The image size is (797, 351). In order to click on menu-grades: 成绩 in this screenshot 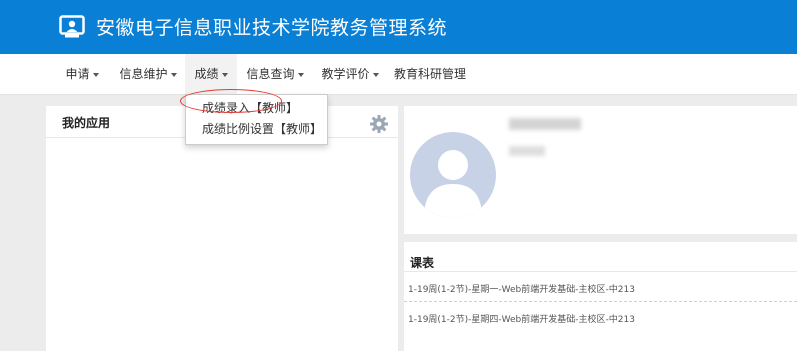, I will do `click(211, 74)`.